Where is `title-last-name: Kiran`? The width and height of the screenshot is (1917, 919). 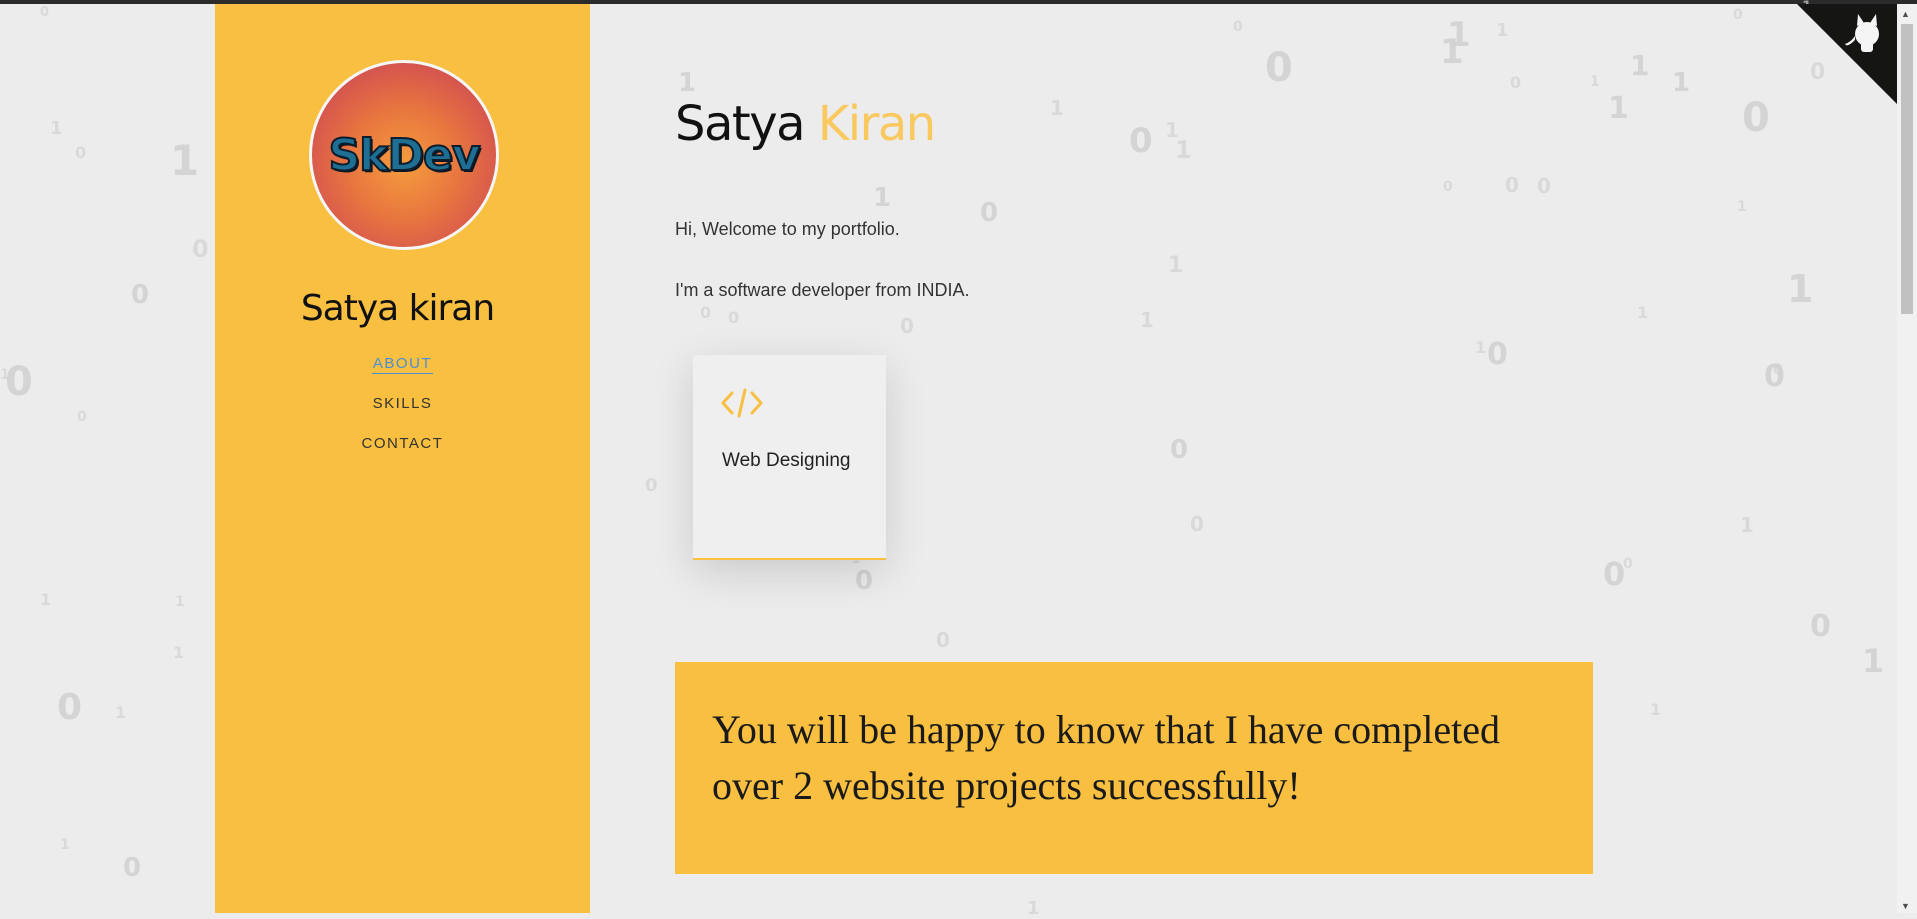 title-last-name: Kiran is located at coordinates (876, 124).